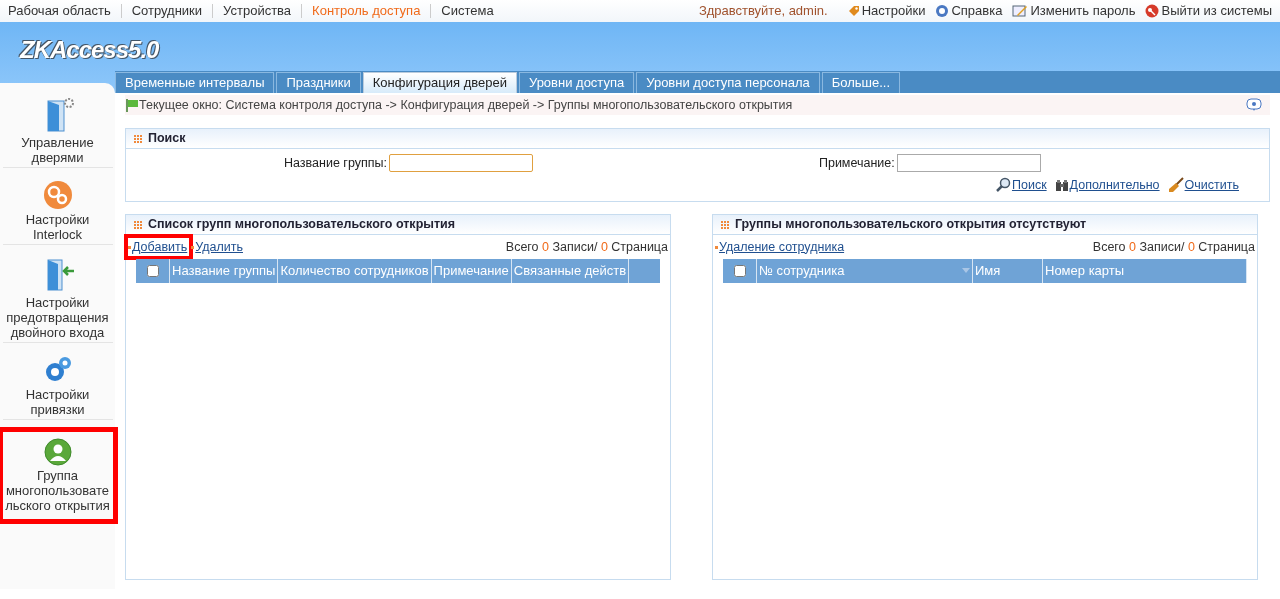 This screenshot has height=599, width=1280. I want to click on sidebar-item: Настройки привязки, so click(57, 387).